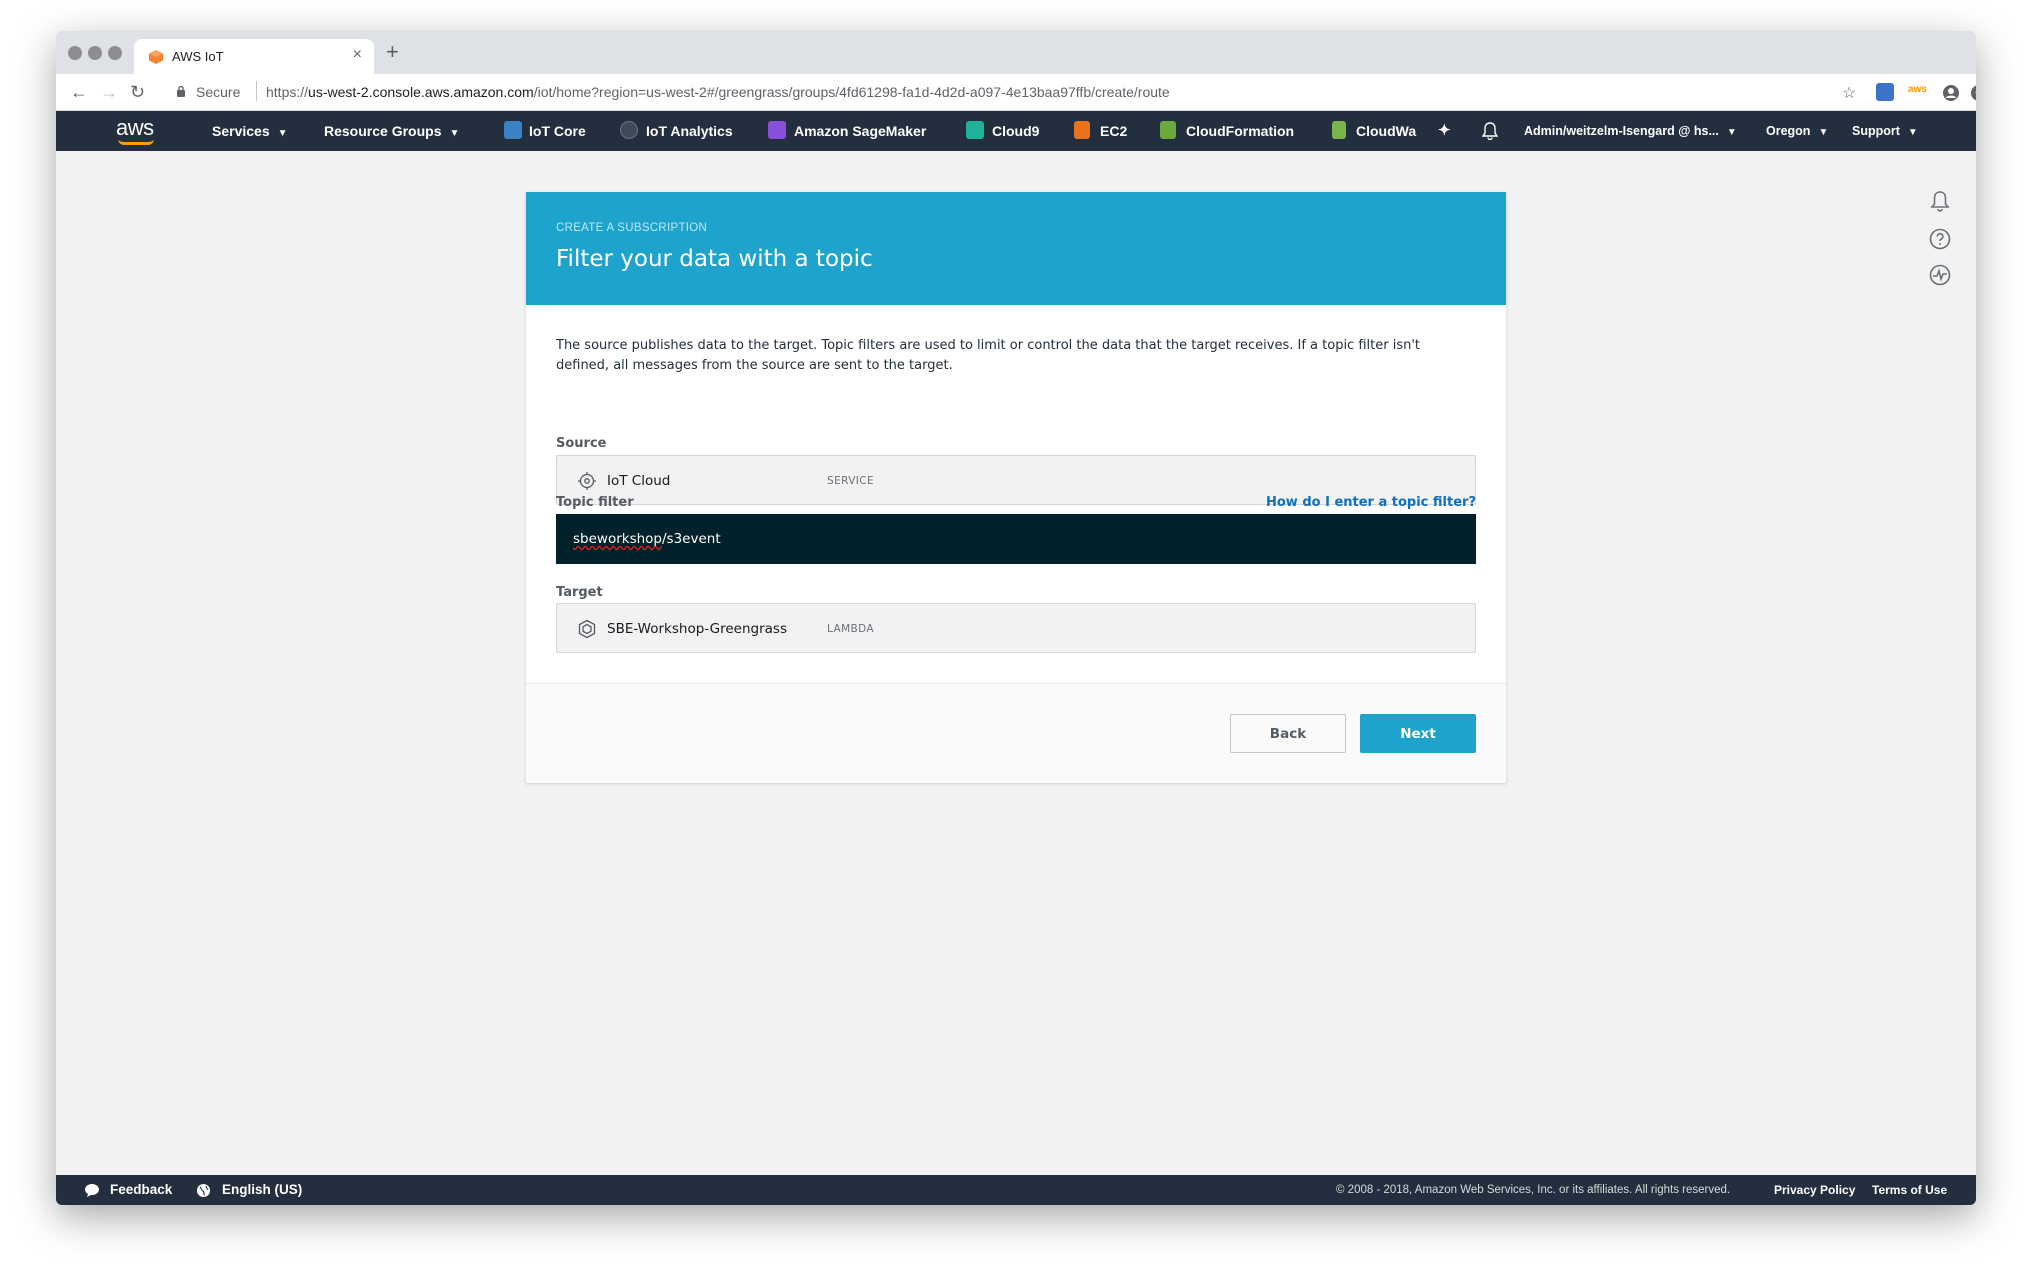 The width and height of the screenshot is (2032, 1285). What do you see at coordinates (587, 481) in the screenshot?
I see `iot-cloud-icon` at bounding box center [587, 481].